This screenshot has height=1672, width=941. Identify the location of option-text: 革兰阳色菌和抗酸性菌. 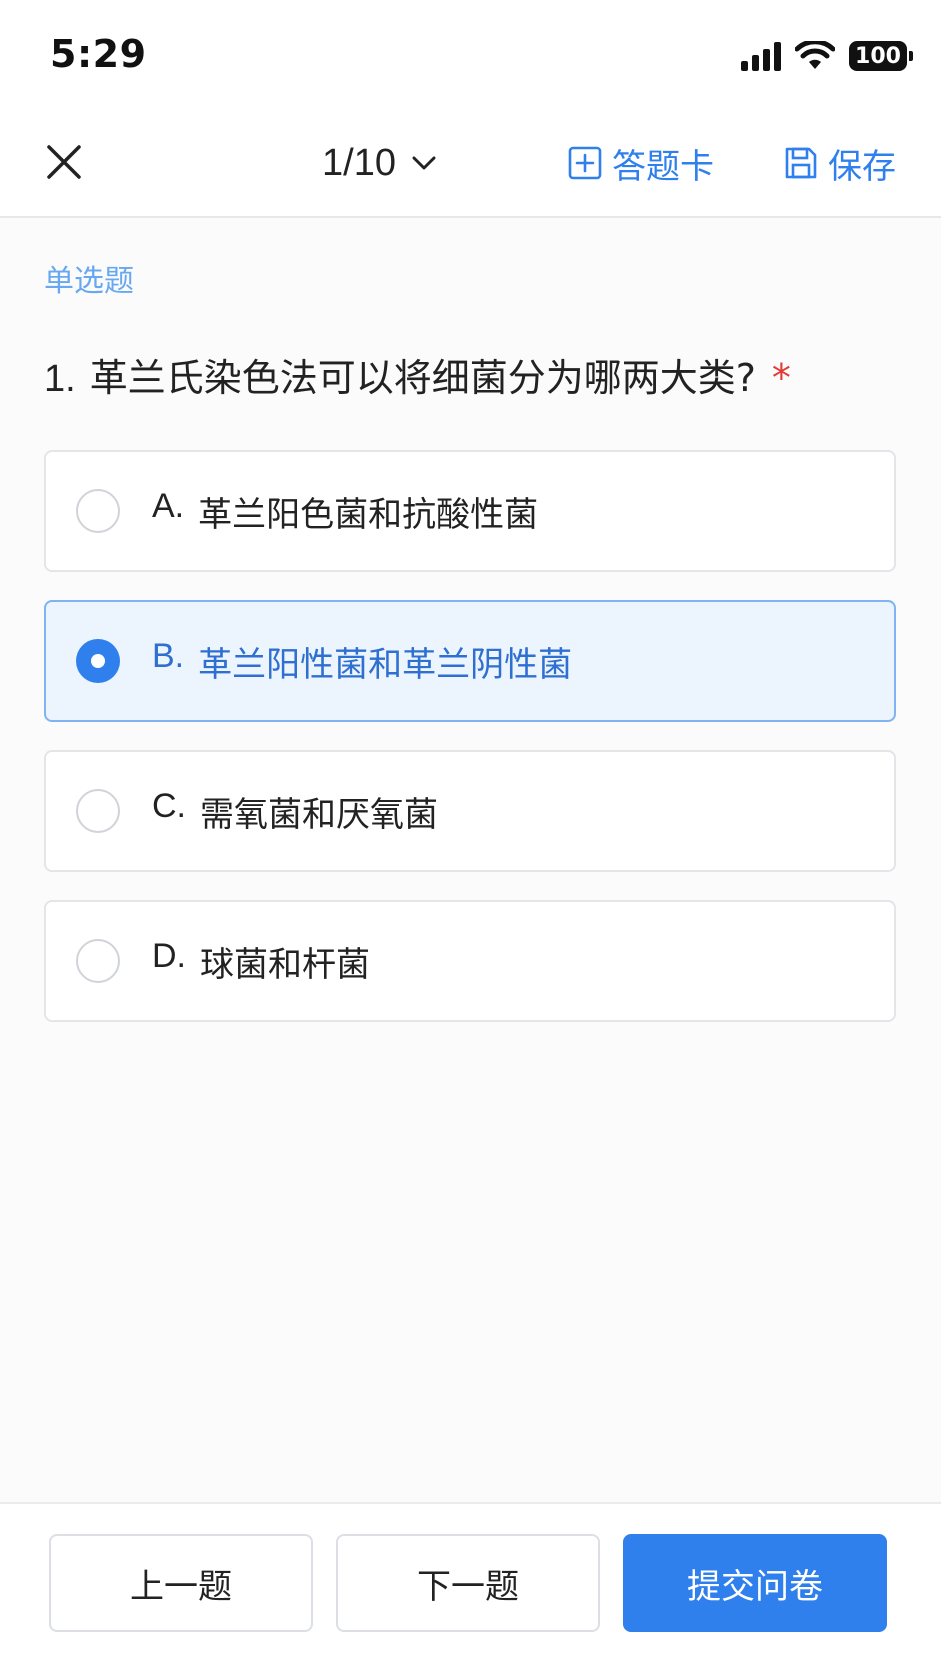
(368, 514).